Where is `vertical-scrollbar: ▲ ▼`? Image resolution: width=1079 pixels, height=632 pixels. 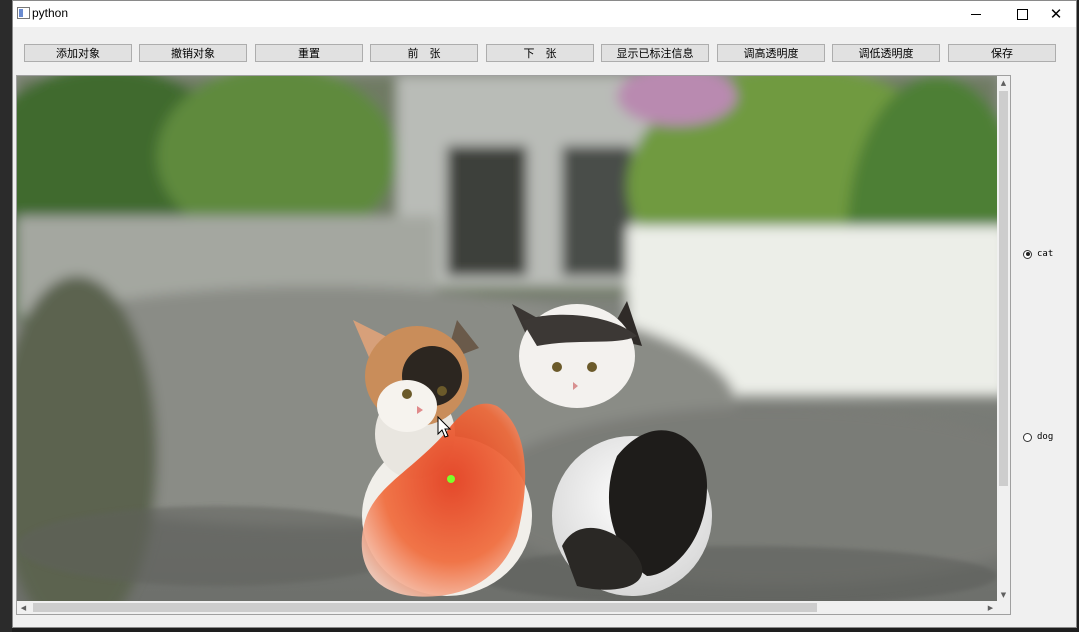
vertical-scrollbar: ▲ ▼ is located at coordinates (1003, 338).